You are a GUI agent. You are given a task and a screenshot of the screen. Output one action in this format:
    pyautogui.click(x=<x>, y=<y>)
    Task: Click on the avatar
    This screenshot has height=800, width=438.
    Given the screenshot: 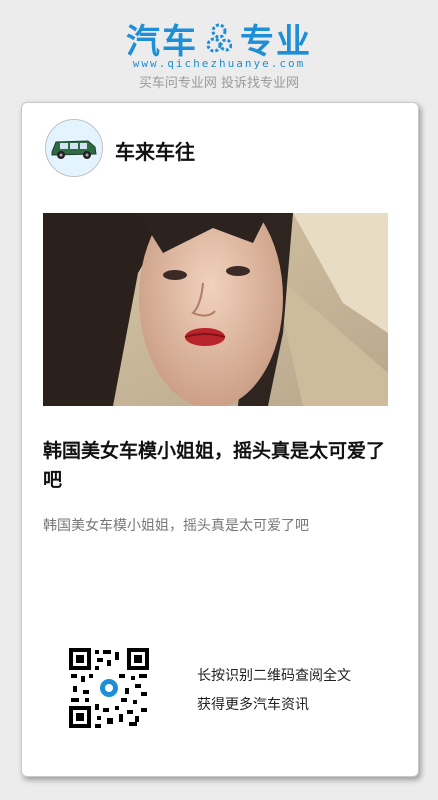 What is the action you would take?
    pyautogui.click(x=74, y=148)
    